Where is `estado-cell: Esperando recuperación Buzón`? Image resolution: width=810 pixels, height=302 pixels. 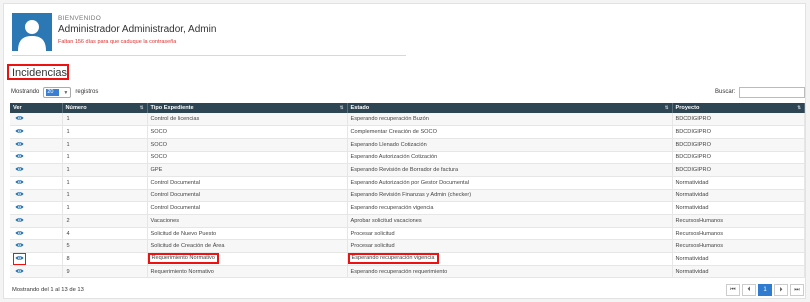
estado-cell: Esperando recuperación Buzón is located at coordinates (510, 120).